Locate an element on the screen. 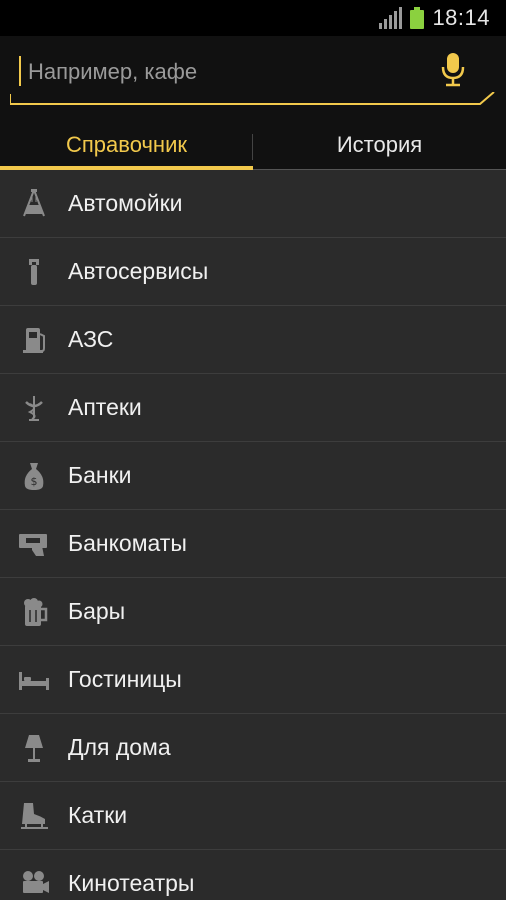 This screenshot has width=506, height=900. list-item-label: Банки is located at coordinates (100, 475).